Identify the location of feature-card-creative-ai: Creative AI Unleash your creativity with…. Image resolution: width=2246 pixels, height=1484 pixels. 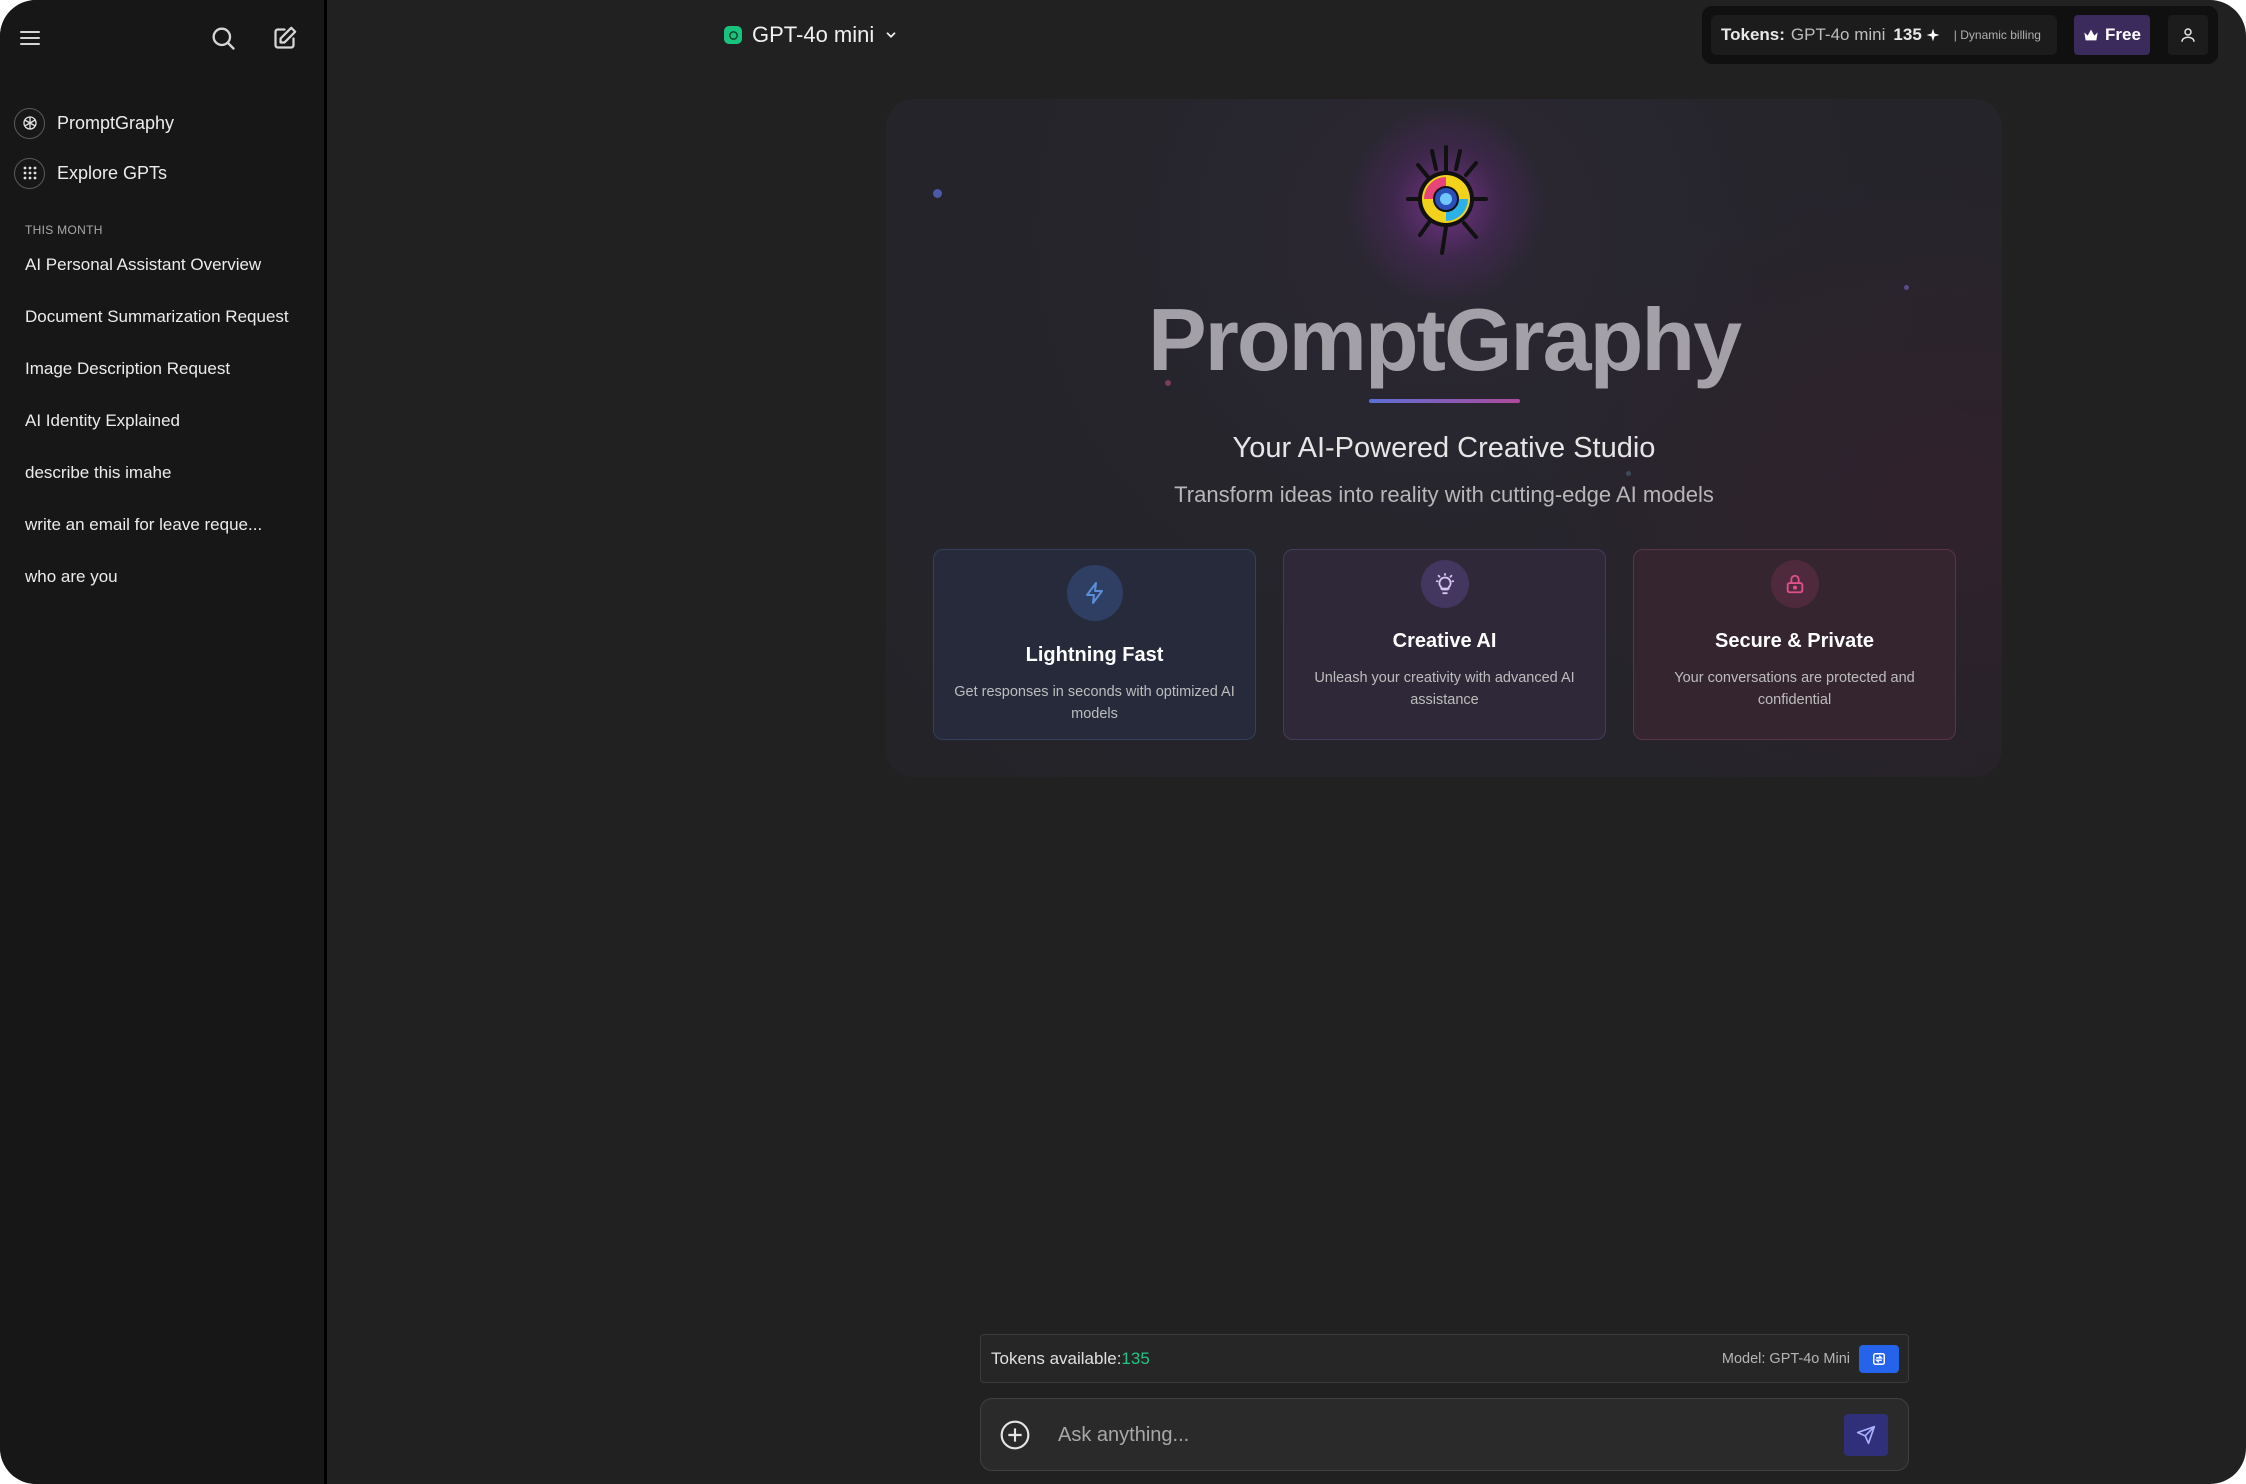
(1444, 644).